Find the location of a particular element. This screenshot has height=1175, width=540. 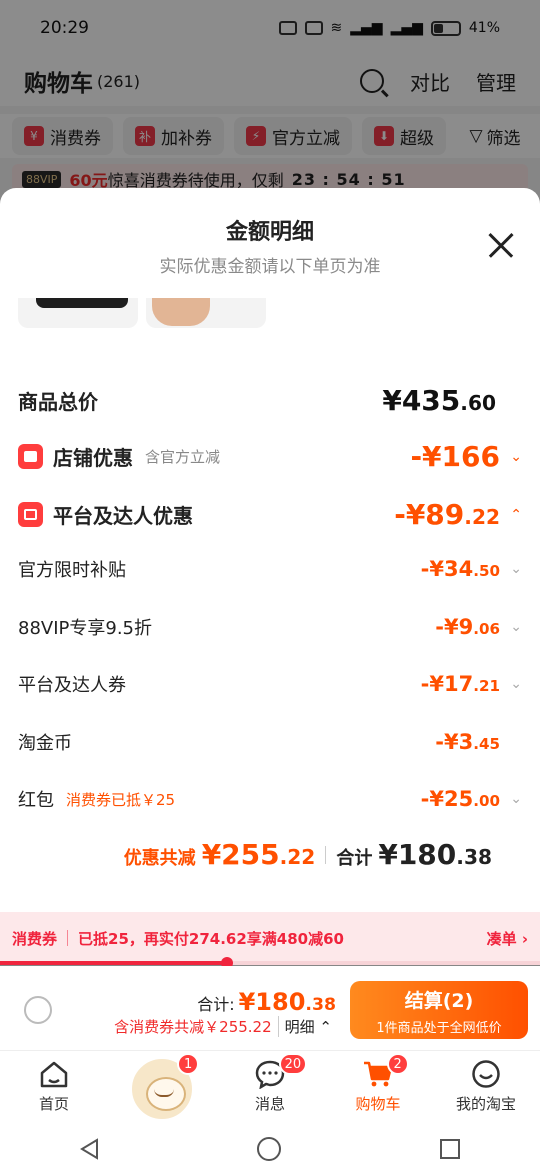

back-icon is located at coordinates (89, 1149).